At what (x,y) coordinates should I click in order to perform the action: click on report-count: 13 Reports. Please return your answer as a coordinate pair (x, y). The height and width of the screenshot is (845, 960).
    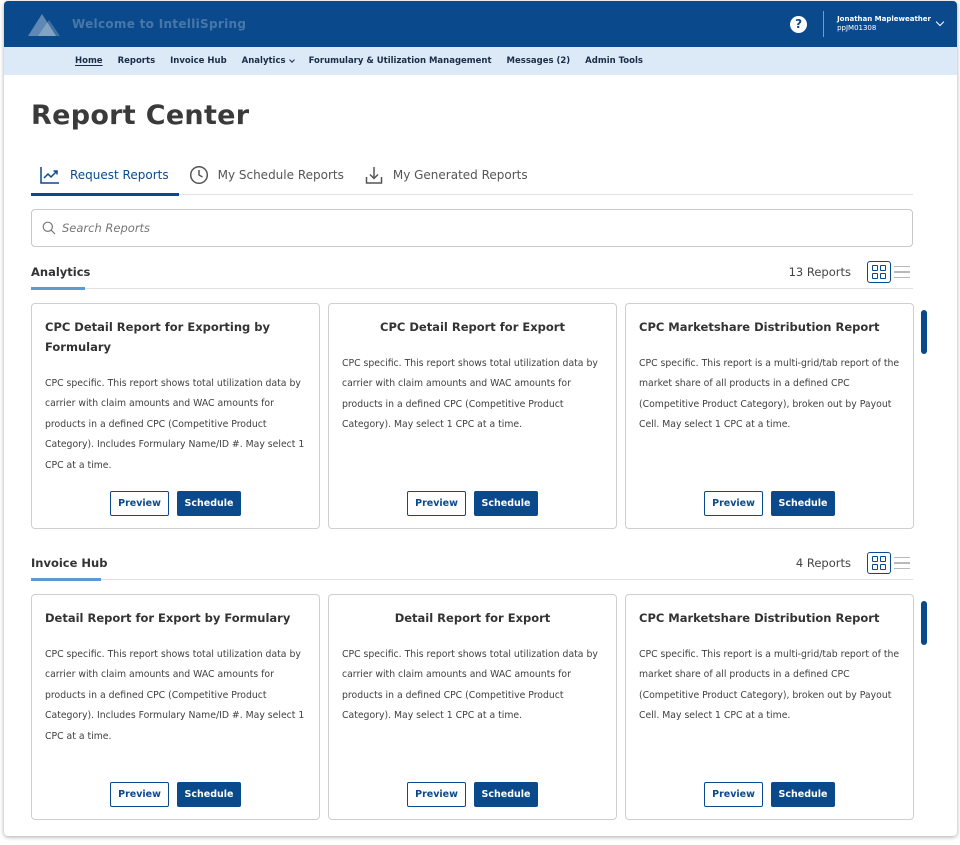
    Looking at the image, I should click on (819, 272).